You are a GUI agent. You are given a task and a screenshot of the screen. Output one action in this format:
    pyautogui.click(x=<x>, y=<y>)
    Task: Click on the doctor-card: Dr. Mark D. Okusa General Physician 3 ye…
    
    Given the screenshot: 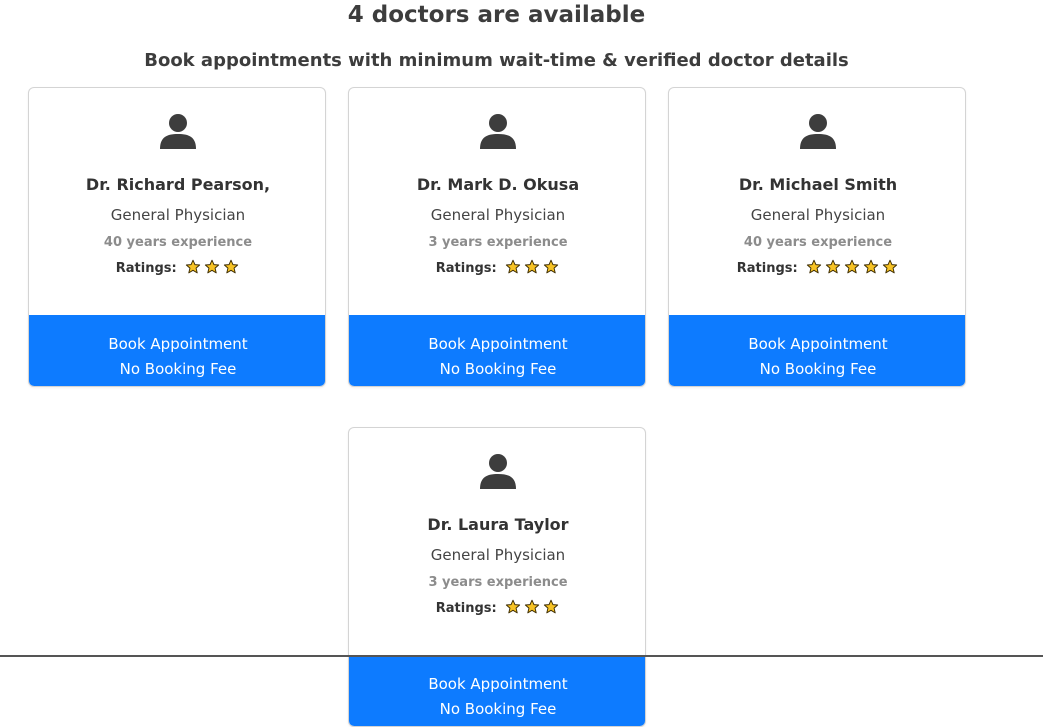 What is the action you would take?
    pyautogui.click(x=497, y=237)
    